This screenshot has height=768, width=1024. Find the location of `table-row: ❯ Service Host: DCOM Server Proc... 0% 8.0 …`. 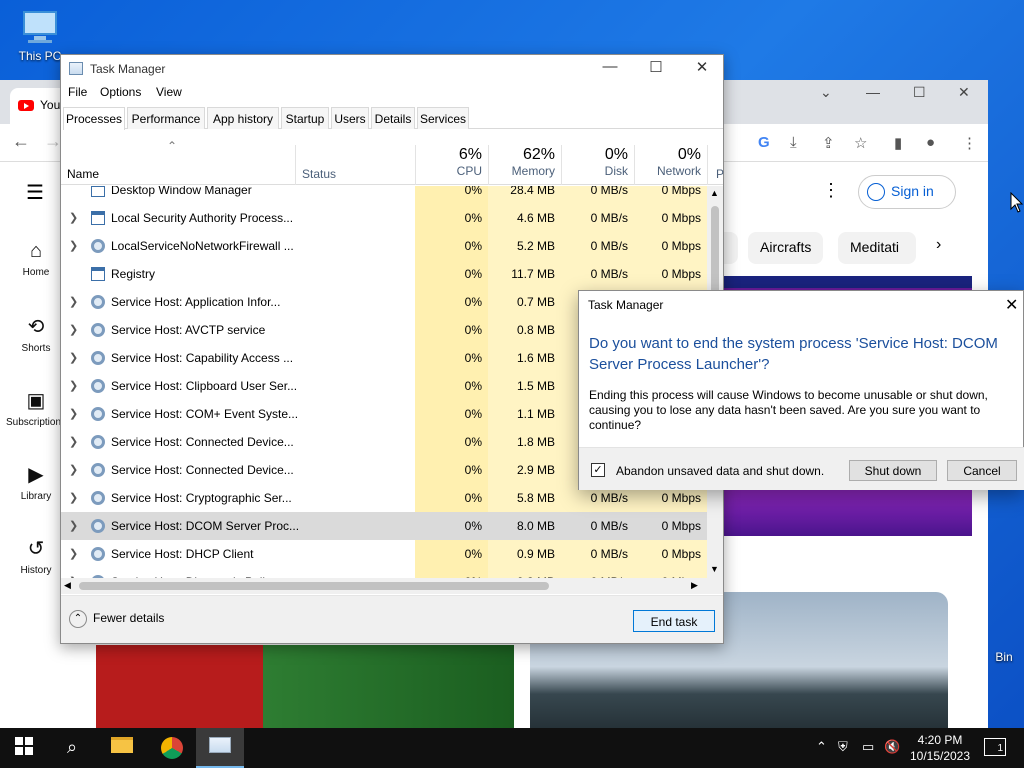

table-row: ❯ Service Host: DCOM Server Proc... 0% 8.0 … is located at coordinates (384, 526).